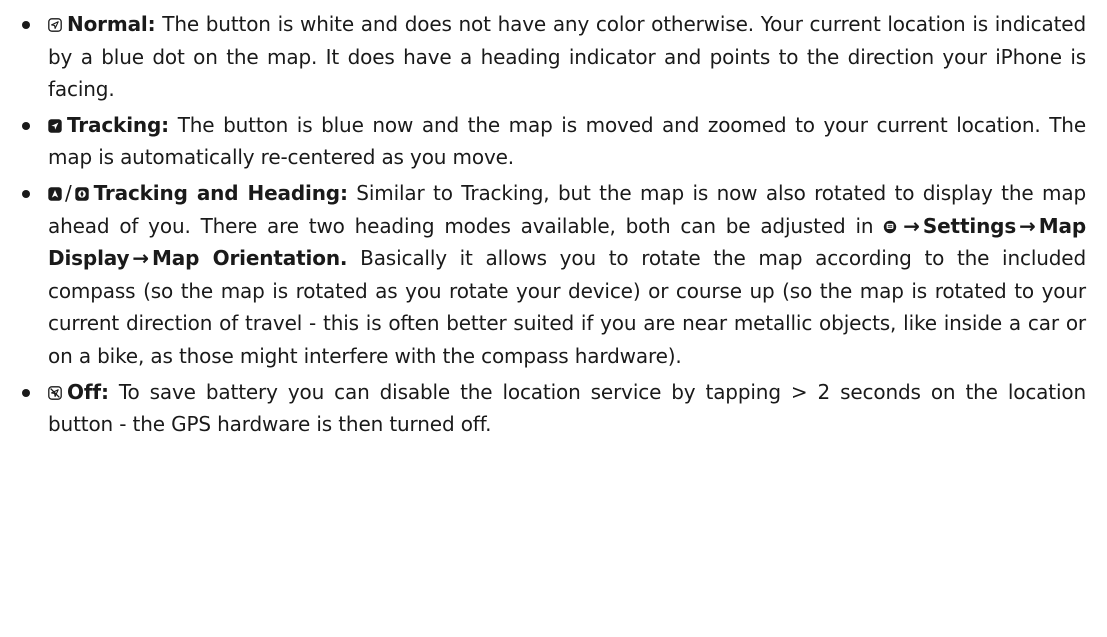 This screenshot has height=637, width=1107. I want to click on path-map-orientation: Map Orientation., so click(250, 258).